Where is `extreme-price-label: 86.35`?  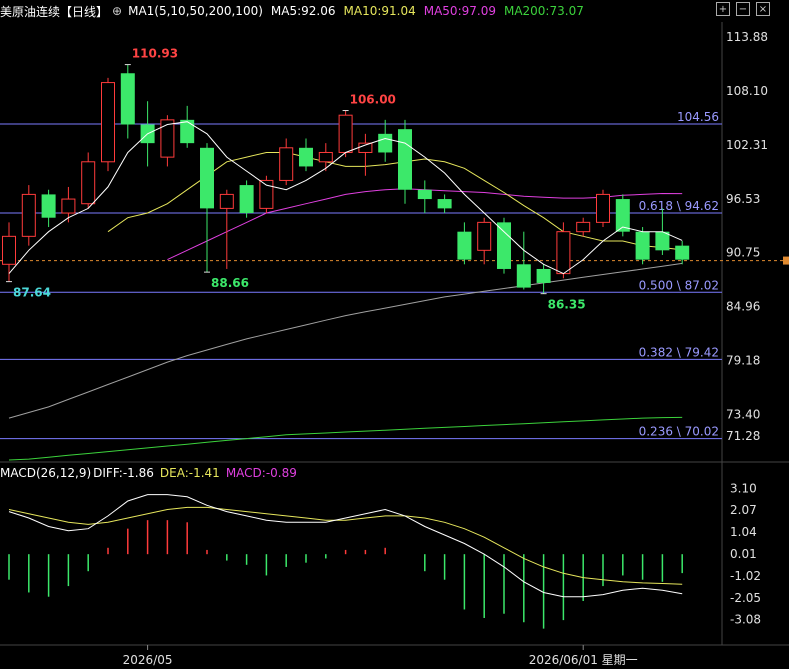 extreme-price-label: 86.35 is located at coordinates (567, 305).